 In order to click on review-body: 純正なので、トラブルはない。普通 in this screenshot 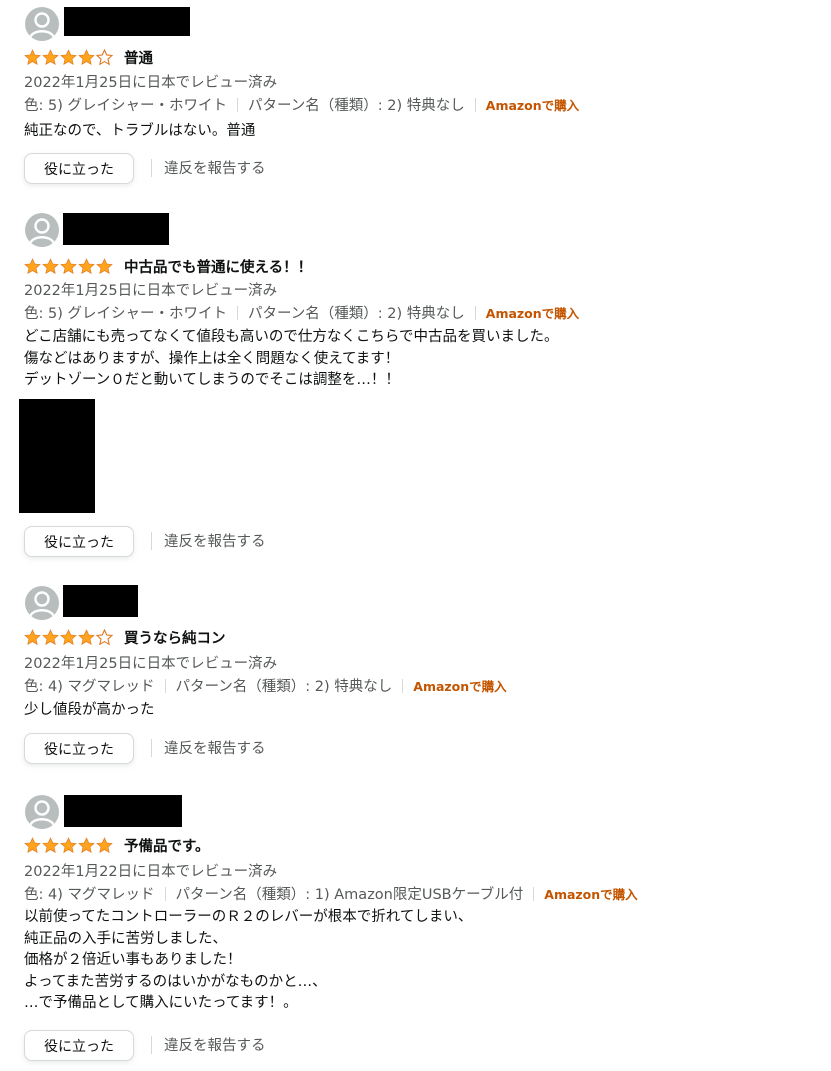, I will do `click(140, 131)`.